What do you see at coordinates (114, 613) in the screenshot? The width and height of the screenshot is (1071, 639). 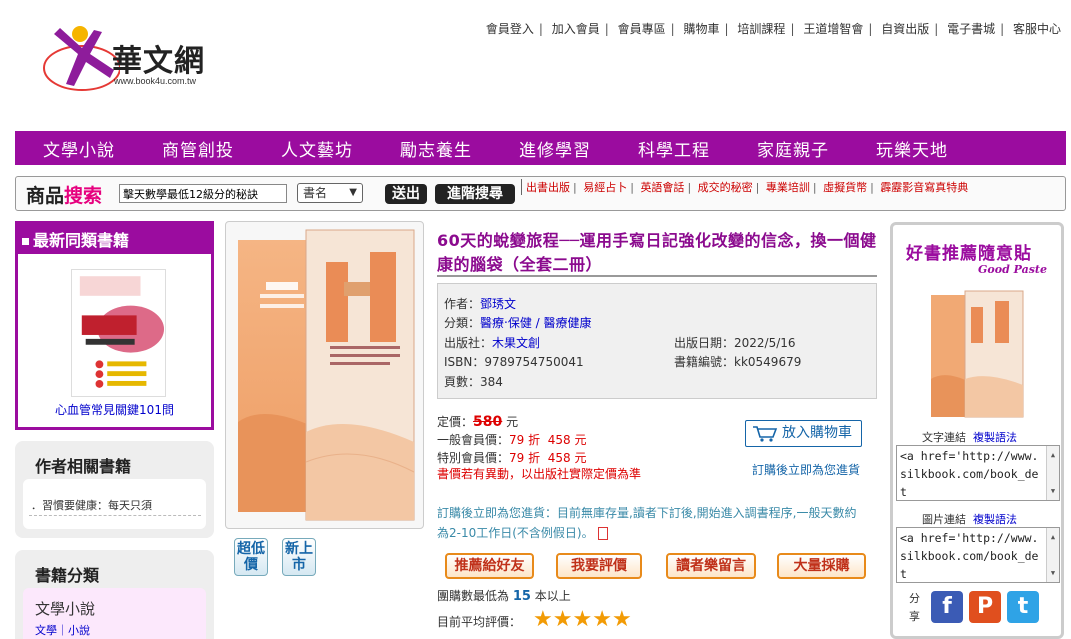 I see `category-list: 文學小說 文學｜小說` at bounding box center [114, 613].